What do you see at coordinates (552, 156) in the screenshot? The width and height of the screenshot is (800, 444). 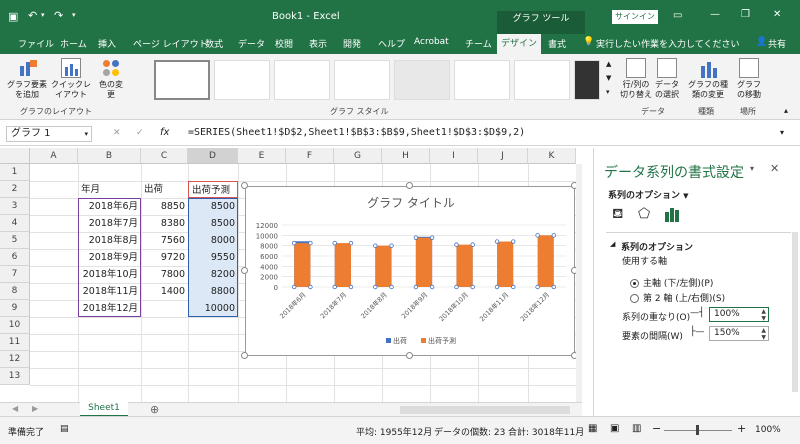 I see `column-header-k: K` at bounding box center [552, 156].